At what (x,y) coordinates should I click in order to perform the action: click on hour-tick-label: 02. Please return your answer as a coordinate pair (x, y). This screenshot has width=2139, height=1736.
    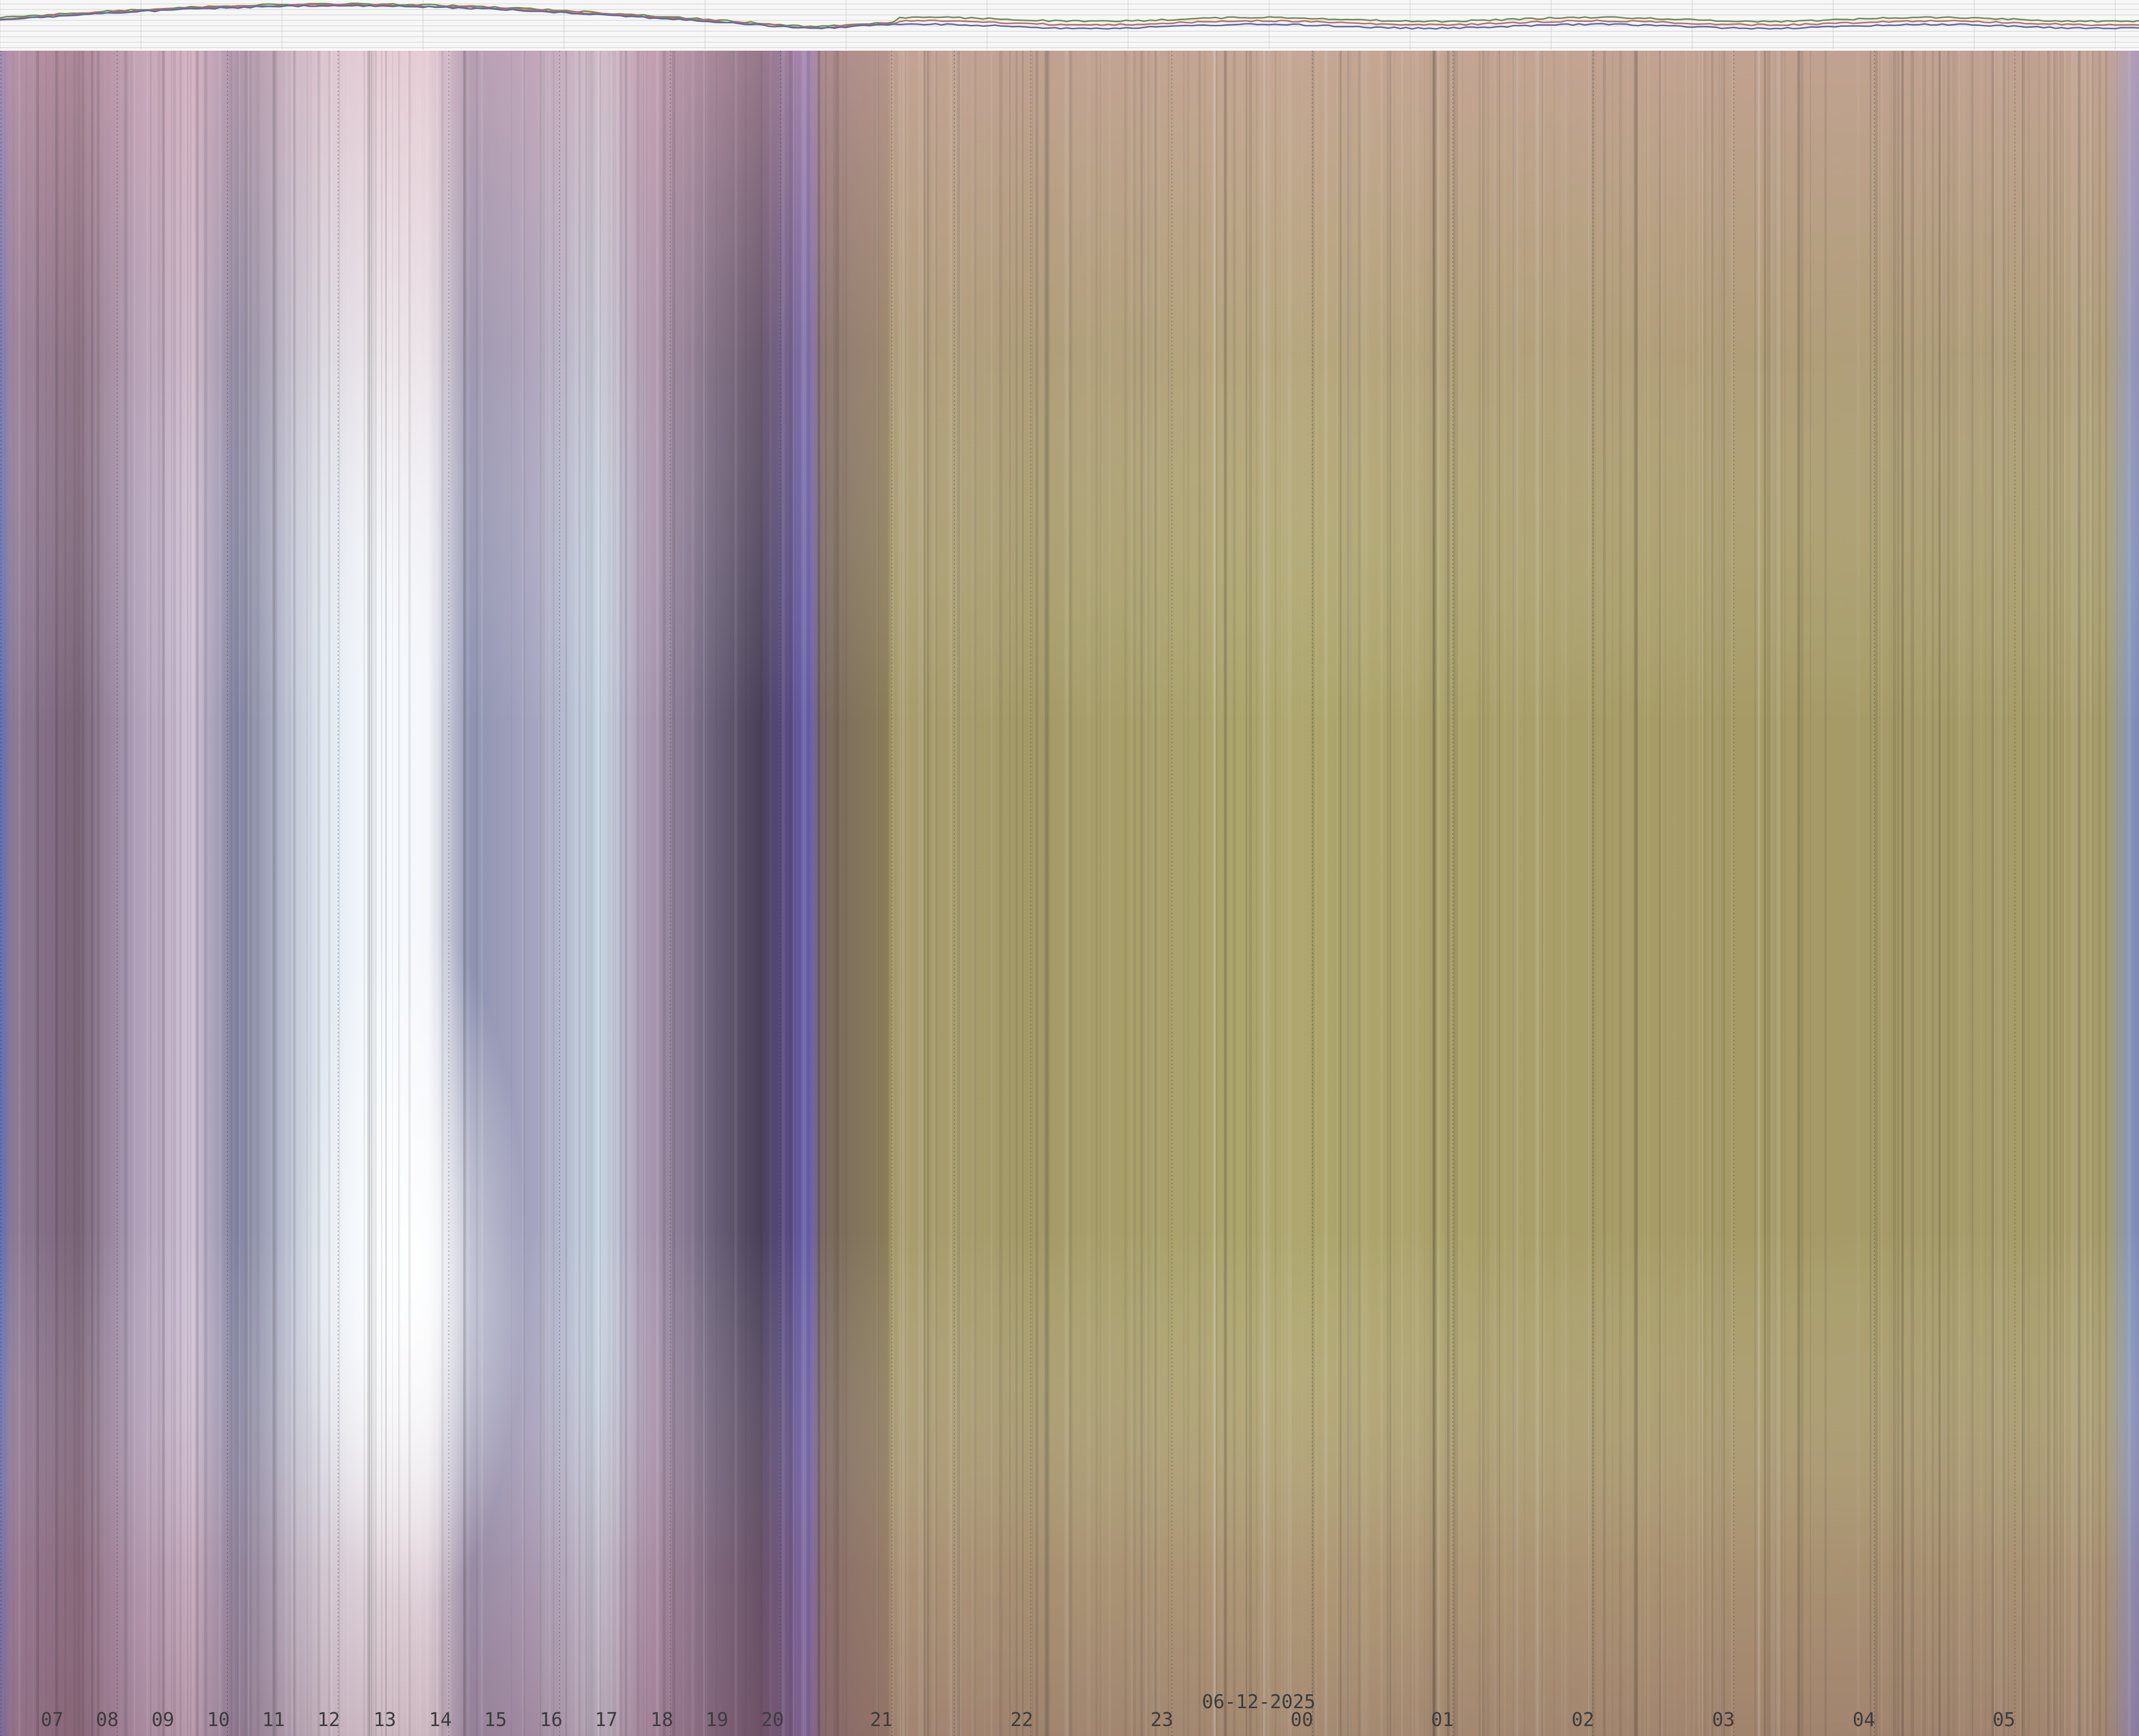
    Looking at the image, I should click on (1582, 1720).